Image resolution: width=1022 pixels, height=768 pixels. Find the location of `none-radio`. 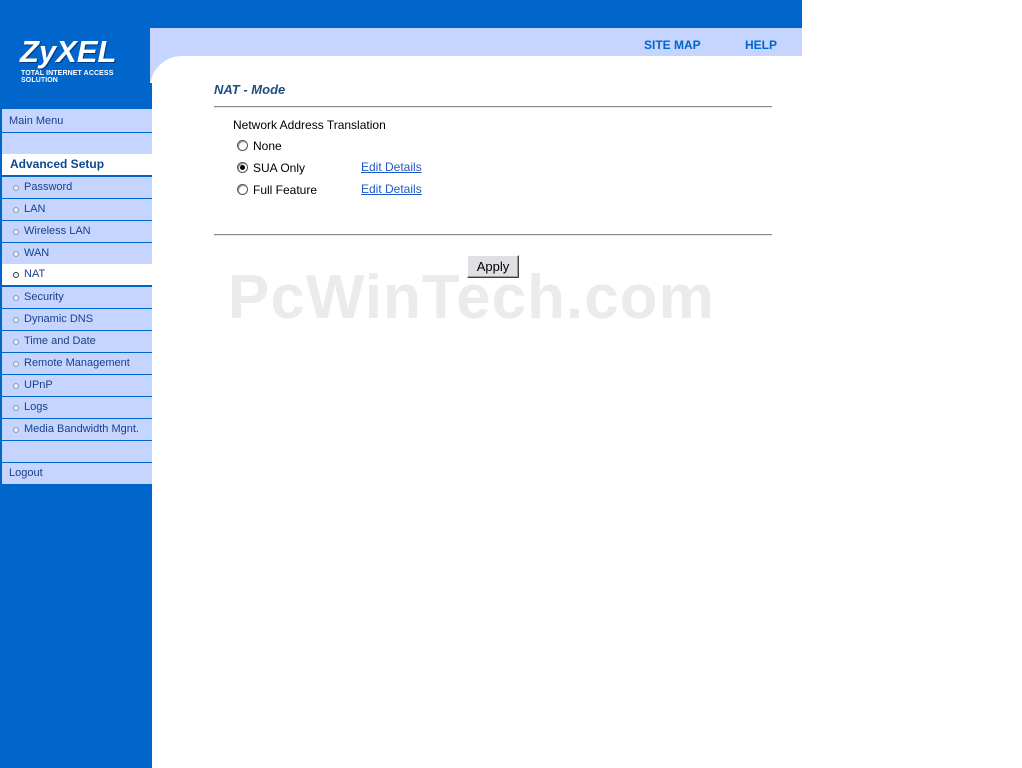

none-radio is located at coordinates (242, 145).